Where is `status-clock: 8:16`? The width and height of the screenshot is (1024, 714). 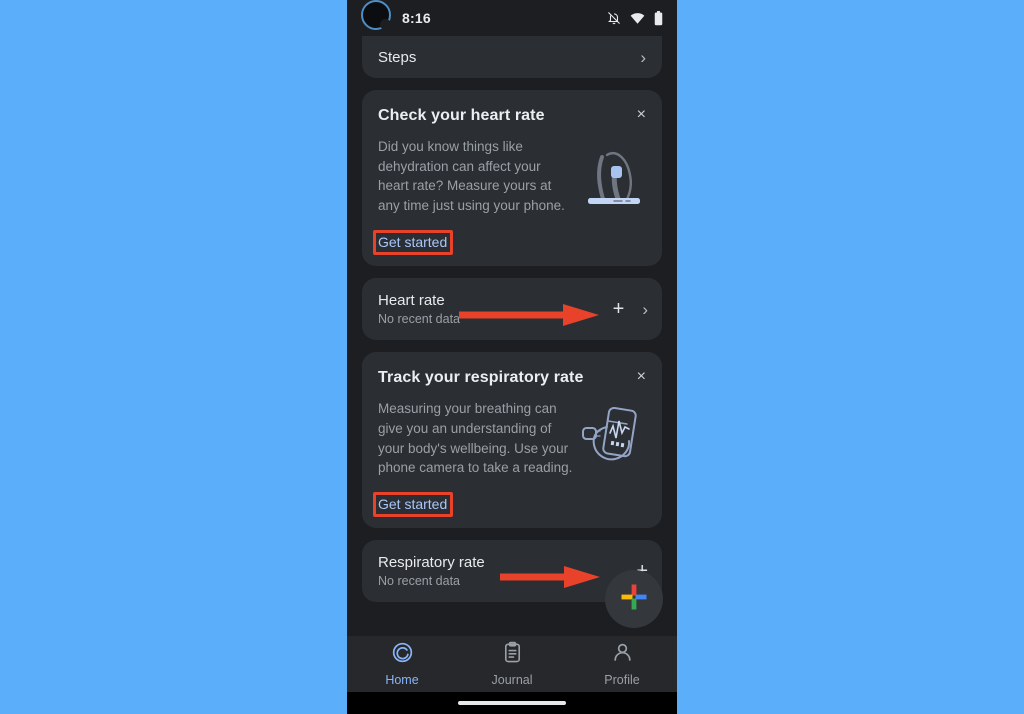
status-clock: 8:16 is located at coordinates (416, 18).